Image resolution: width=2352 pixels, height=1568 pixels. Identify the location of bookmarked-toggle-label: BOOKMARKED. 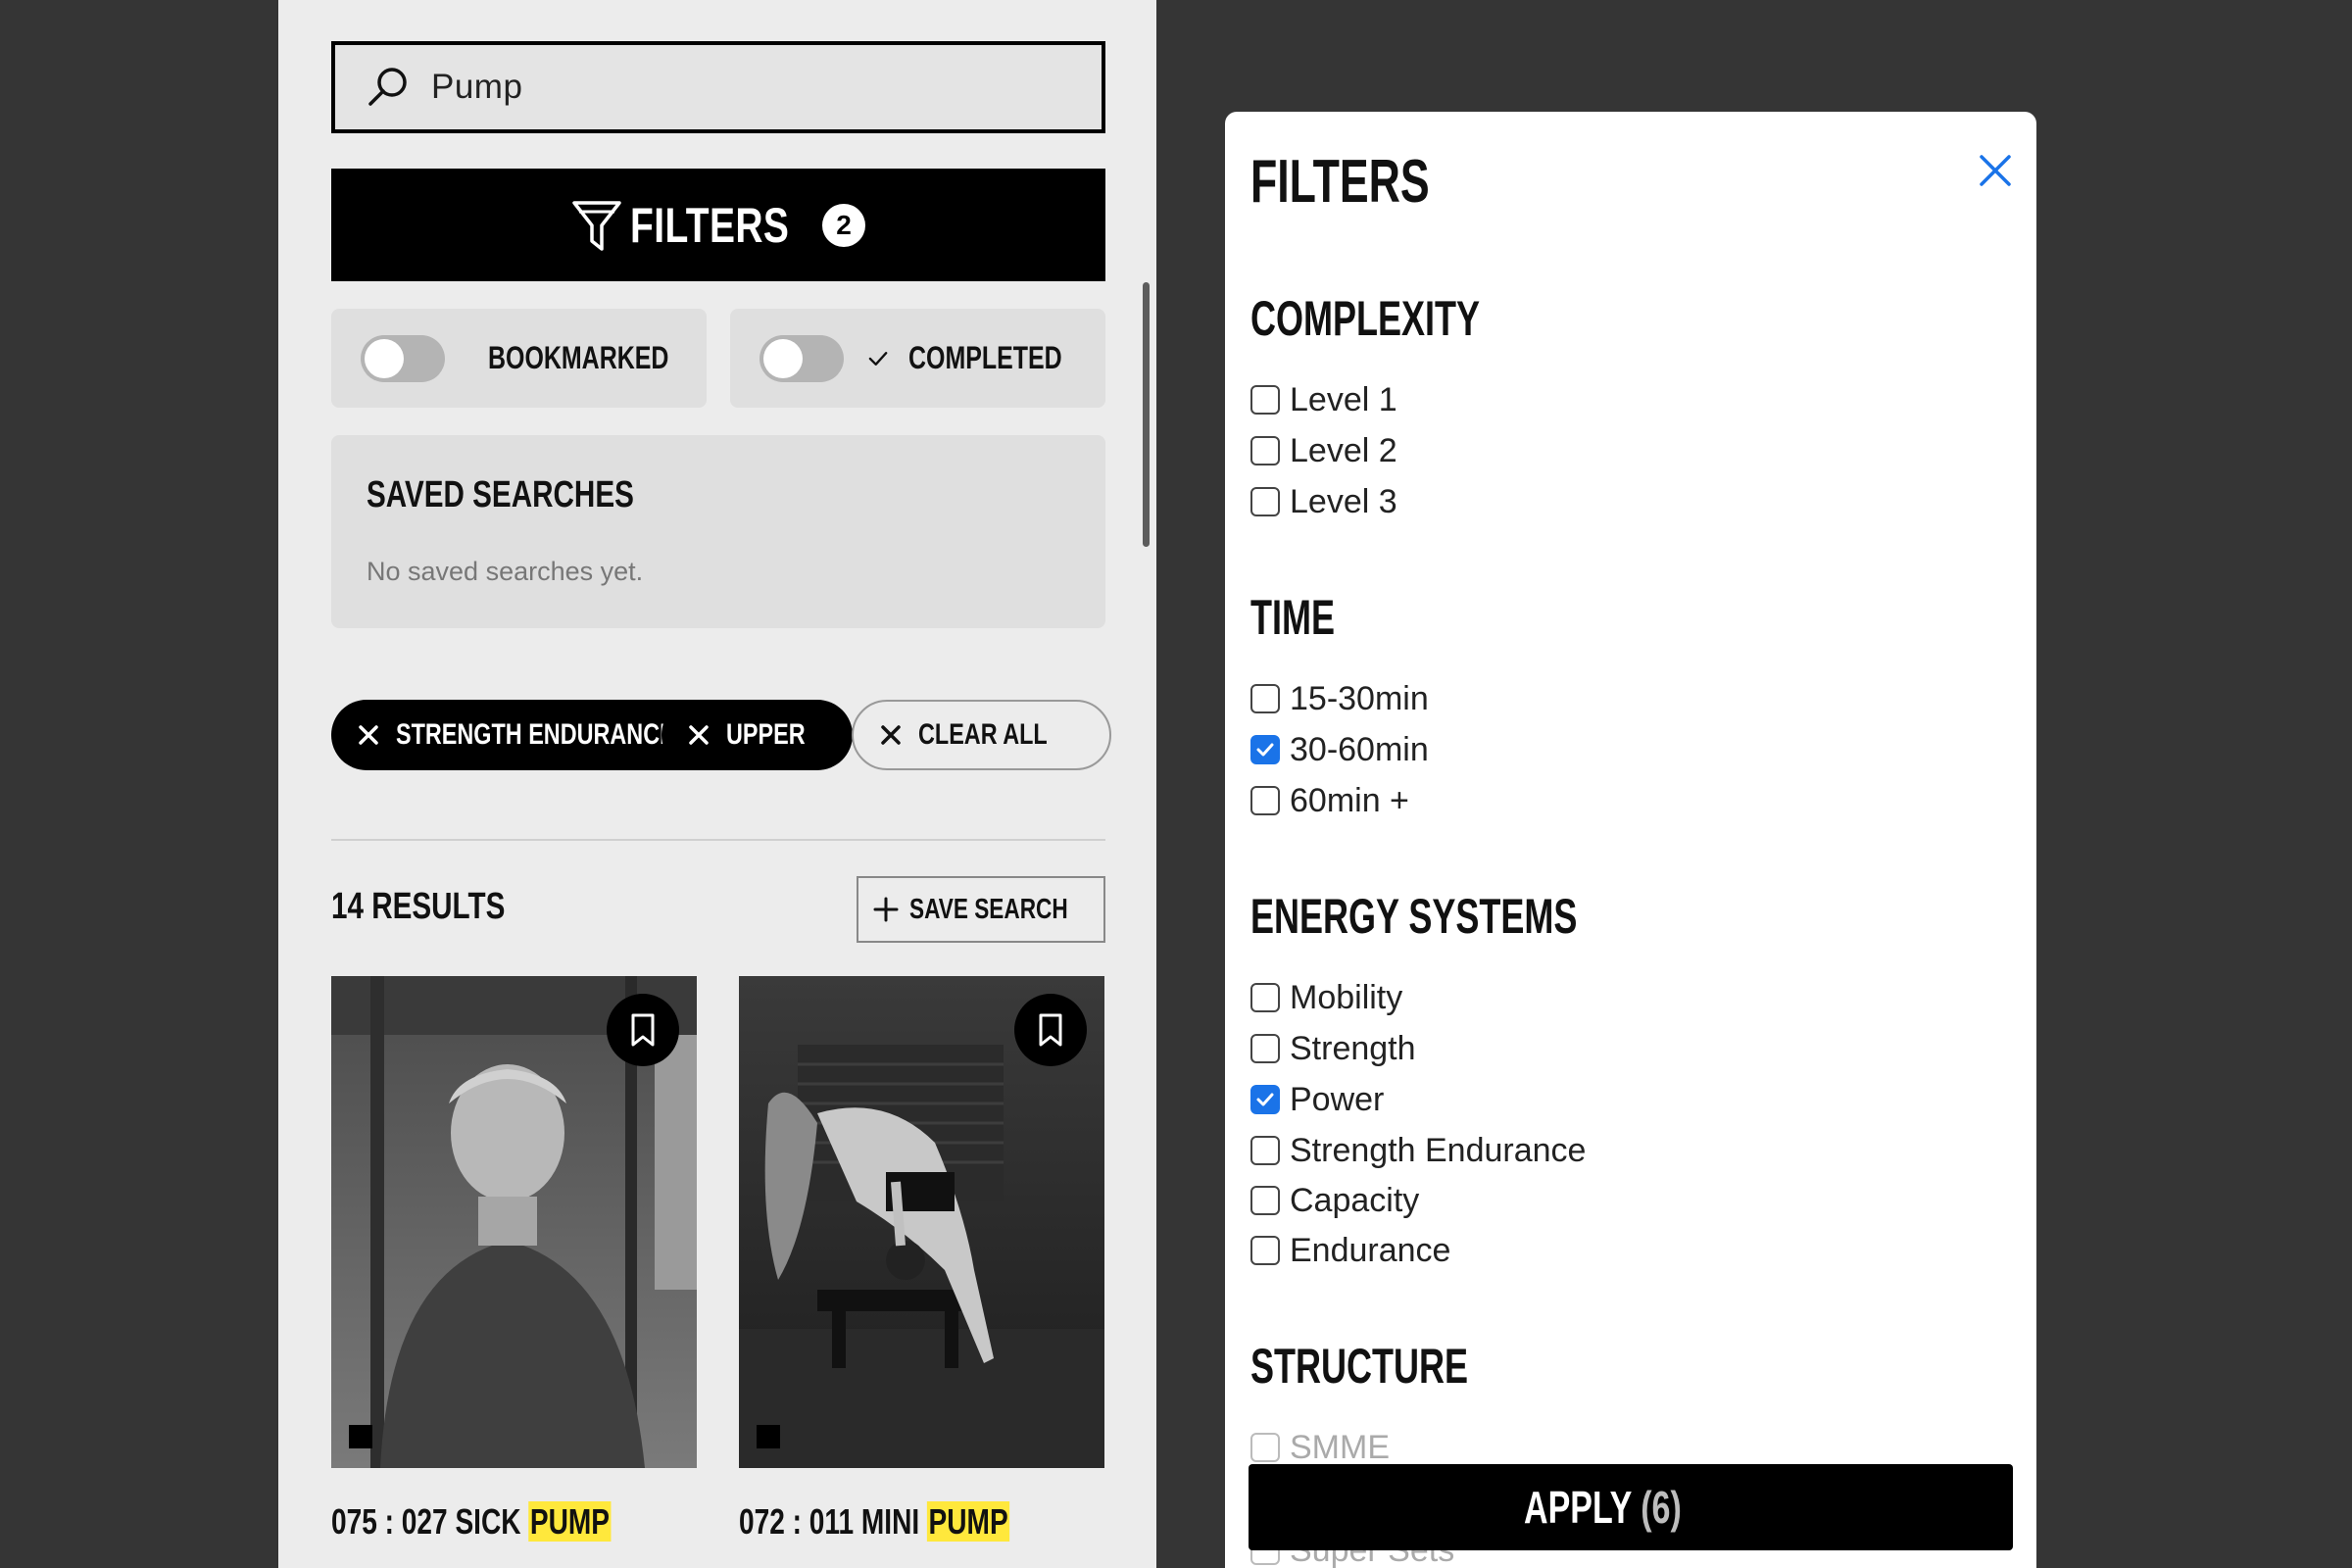
(578, 357).